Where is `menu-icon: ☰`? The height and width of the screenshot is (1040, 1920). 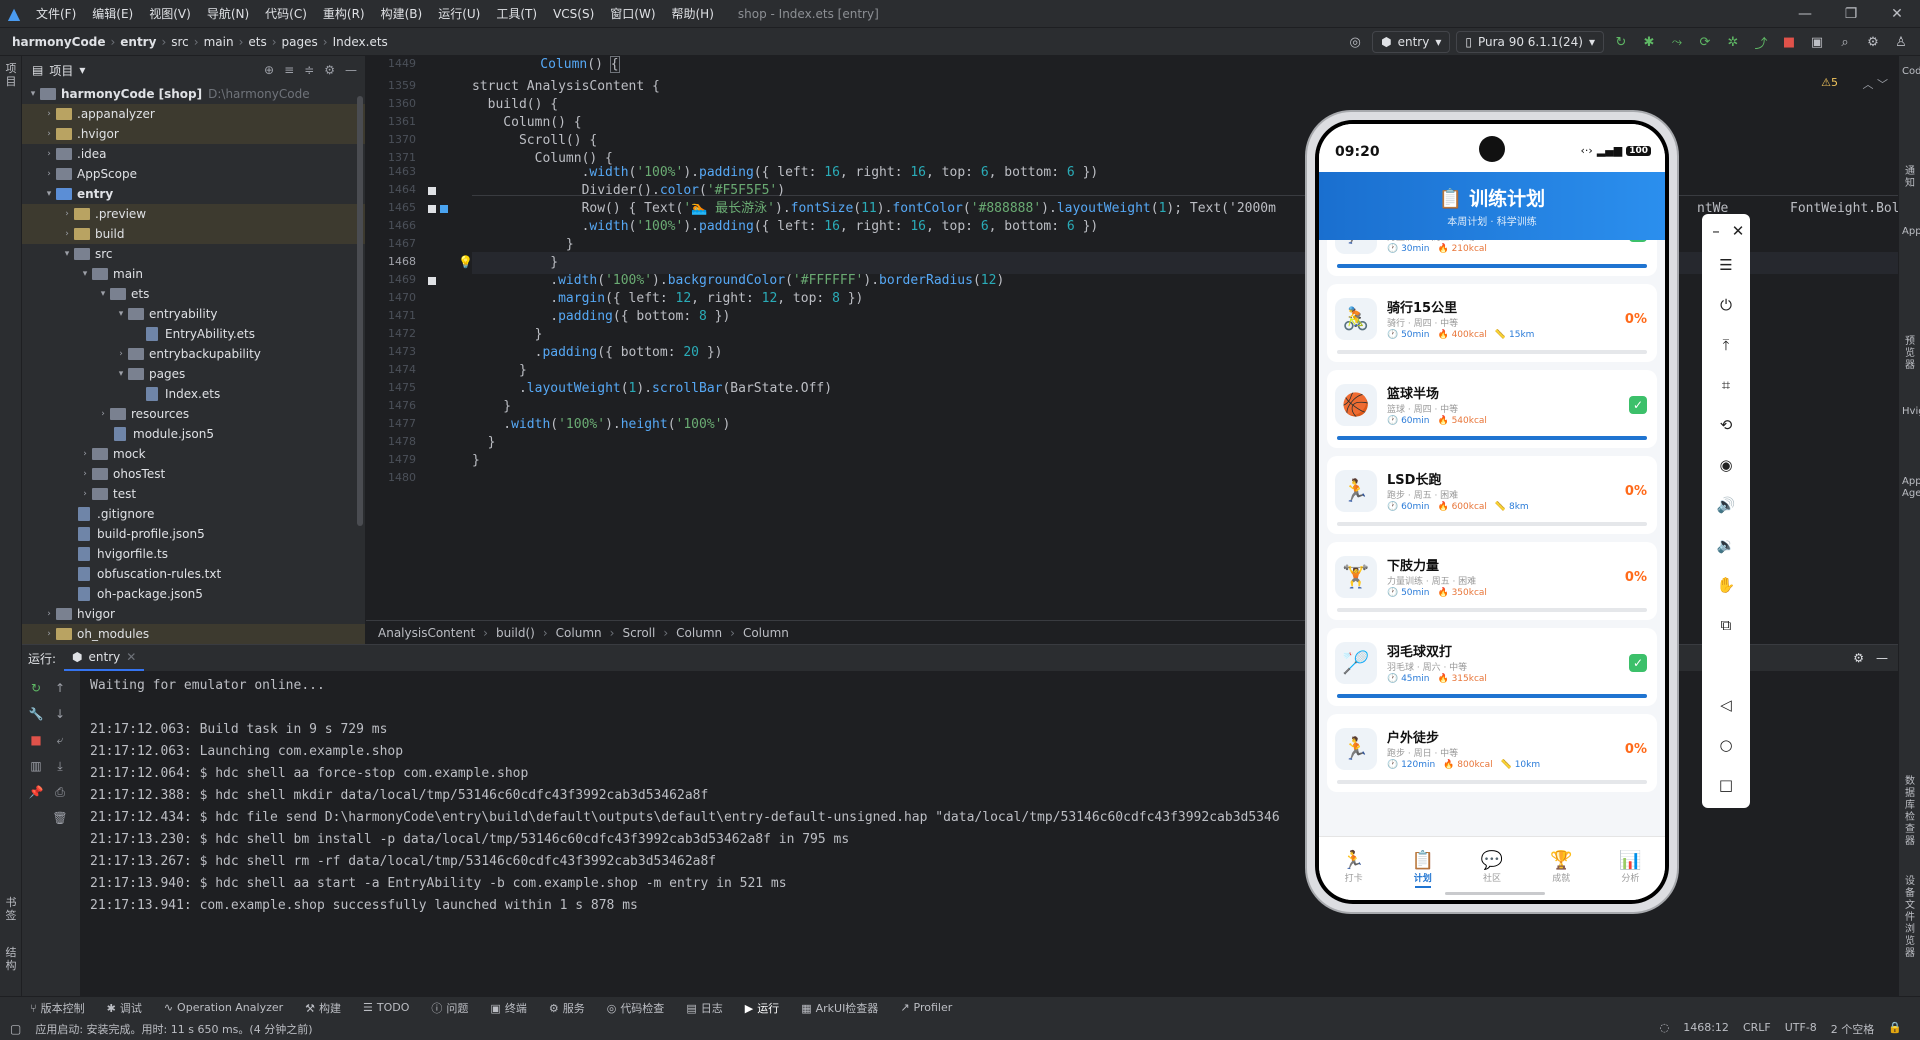
menu-icon: ☰ is located at coordinates (1726, 265).